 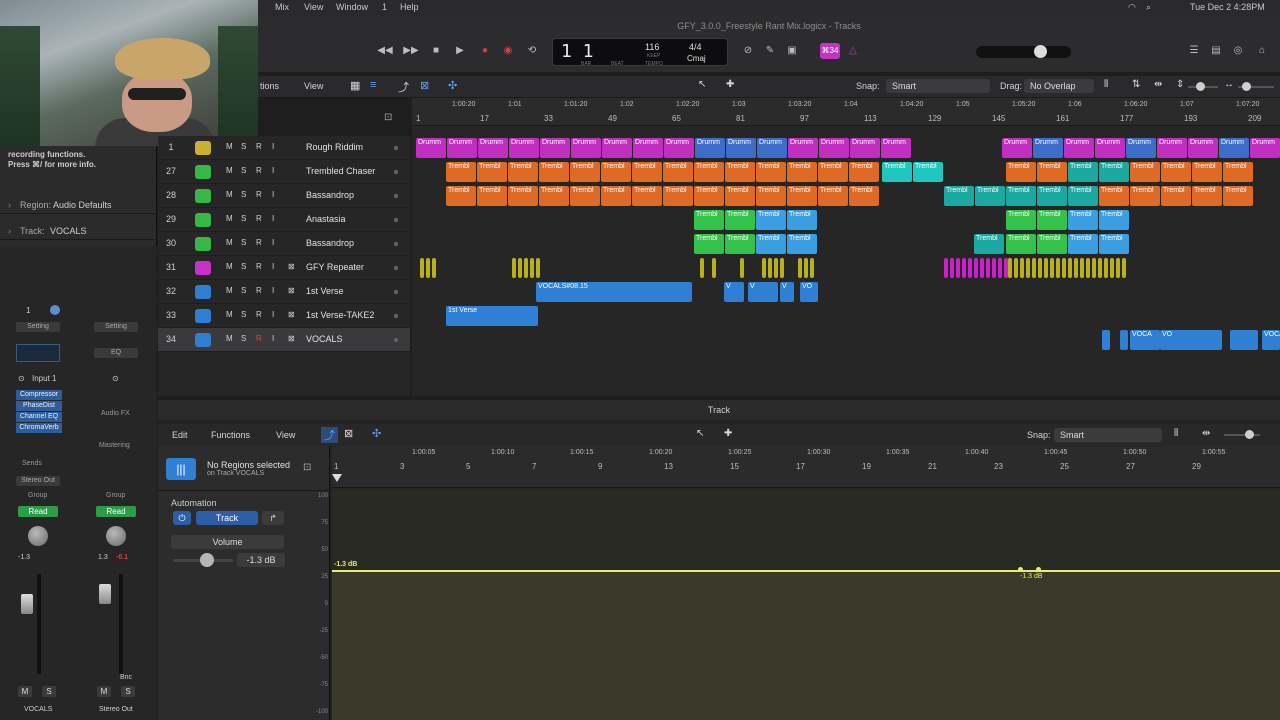 What do you see at coordinates (532, 51) in the screenshot?
I see `cycle-icon: ⟲` at bounding box center [532, 51].